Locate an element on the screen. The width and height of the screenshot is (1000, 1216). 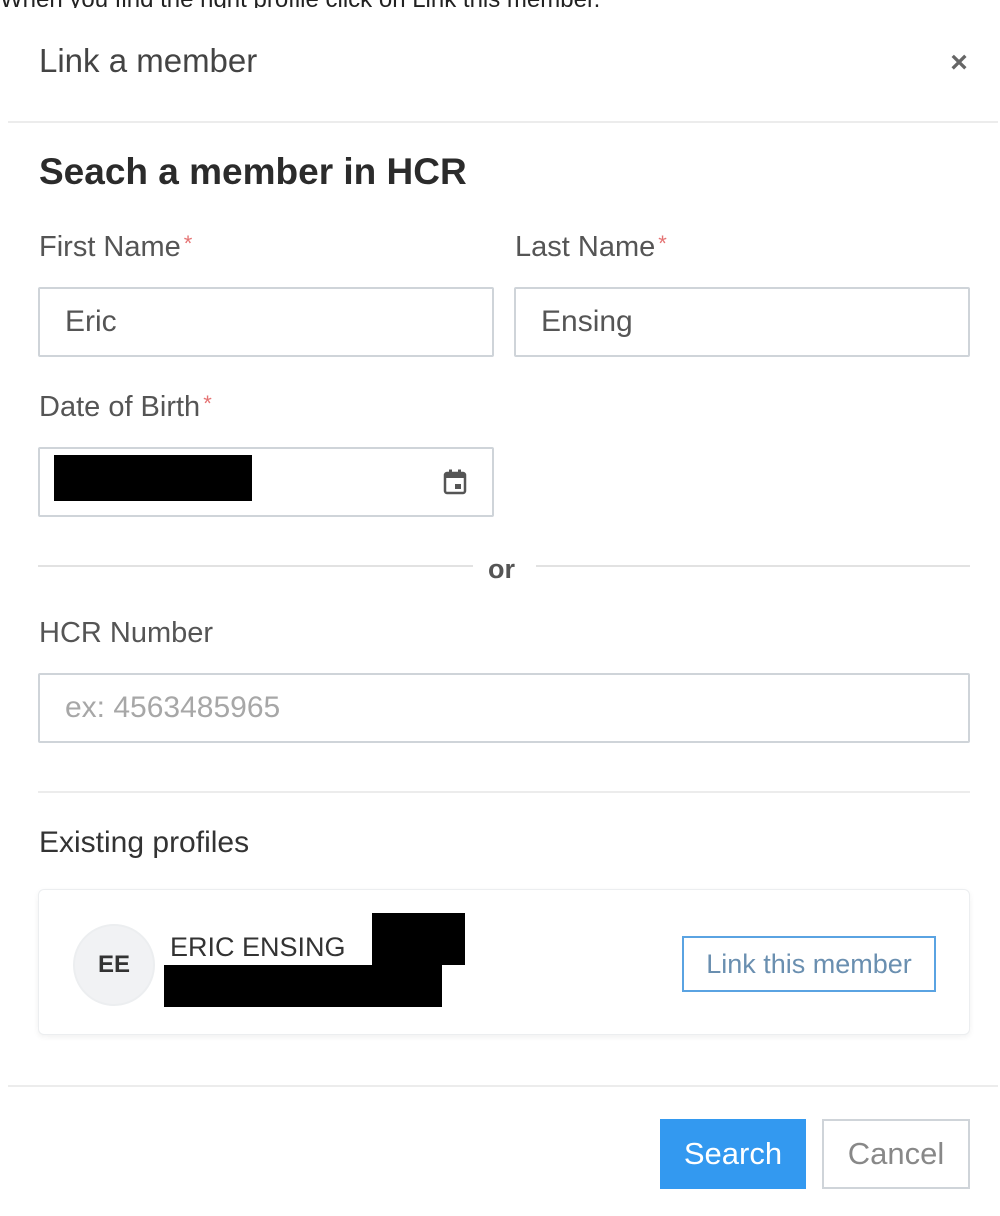
redacted-dob-value is located at coordinates (153, 478).